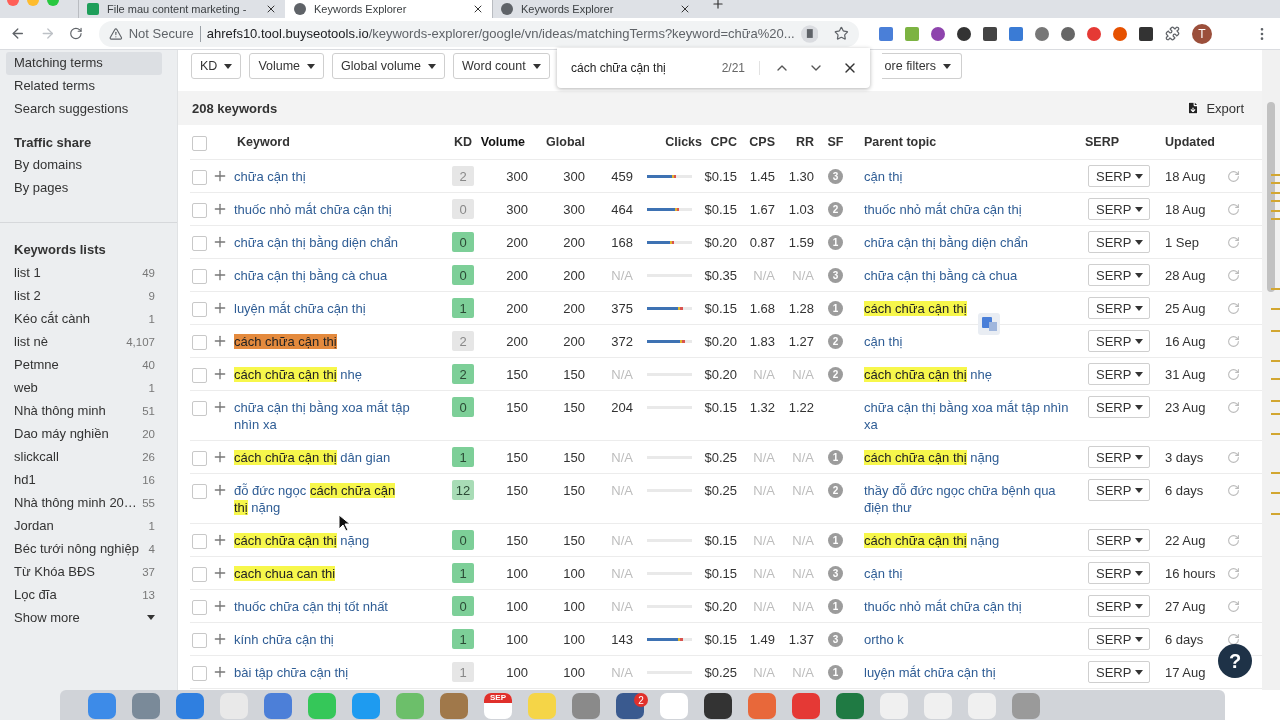 This screenshot has height=720, width=1280. Describe the element at coordinates (665, 68) in the screenshot. I see `find-field: cách chữa cận thị 2/21` at that location.